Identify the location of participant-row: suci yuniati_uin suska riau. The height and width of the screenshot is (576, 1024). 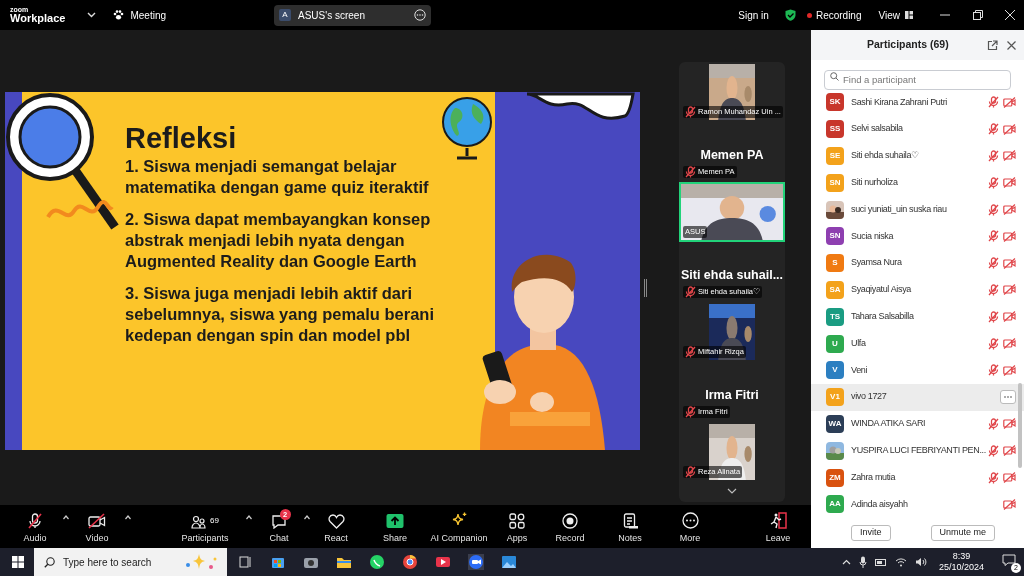
(917, 209).